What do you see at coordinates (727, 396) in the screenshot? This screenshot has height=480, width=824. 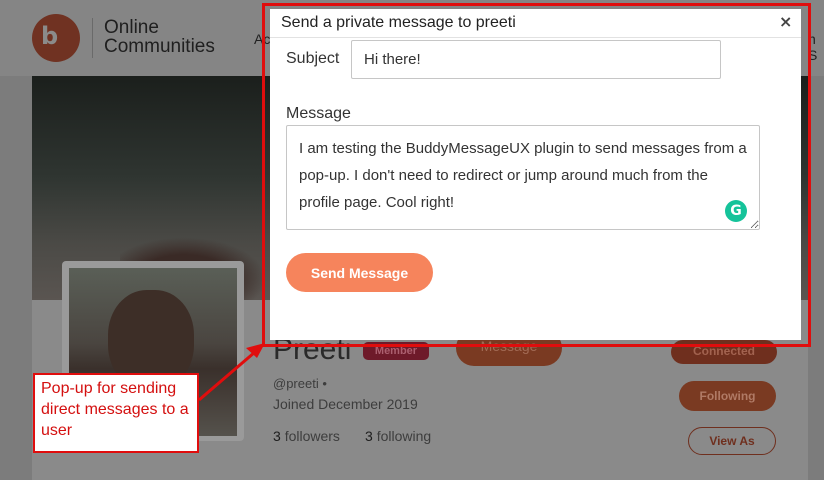 I see `following-button: Following` at bounding box center [727, 396].